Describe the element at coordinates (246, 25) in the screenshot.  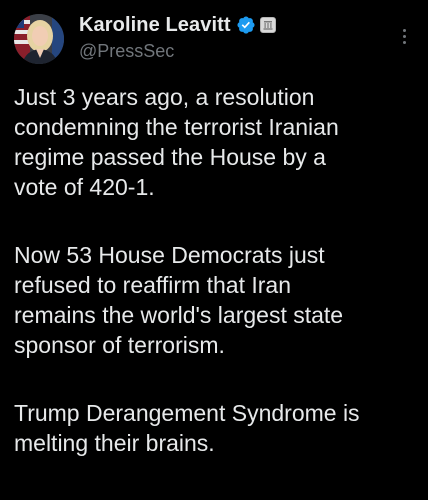
I see `verified-badge-icon` at that location.